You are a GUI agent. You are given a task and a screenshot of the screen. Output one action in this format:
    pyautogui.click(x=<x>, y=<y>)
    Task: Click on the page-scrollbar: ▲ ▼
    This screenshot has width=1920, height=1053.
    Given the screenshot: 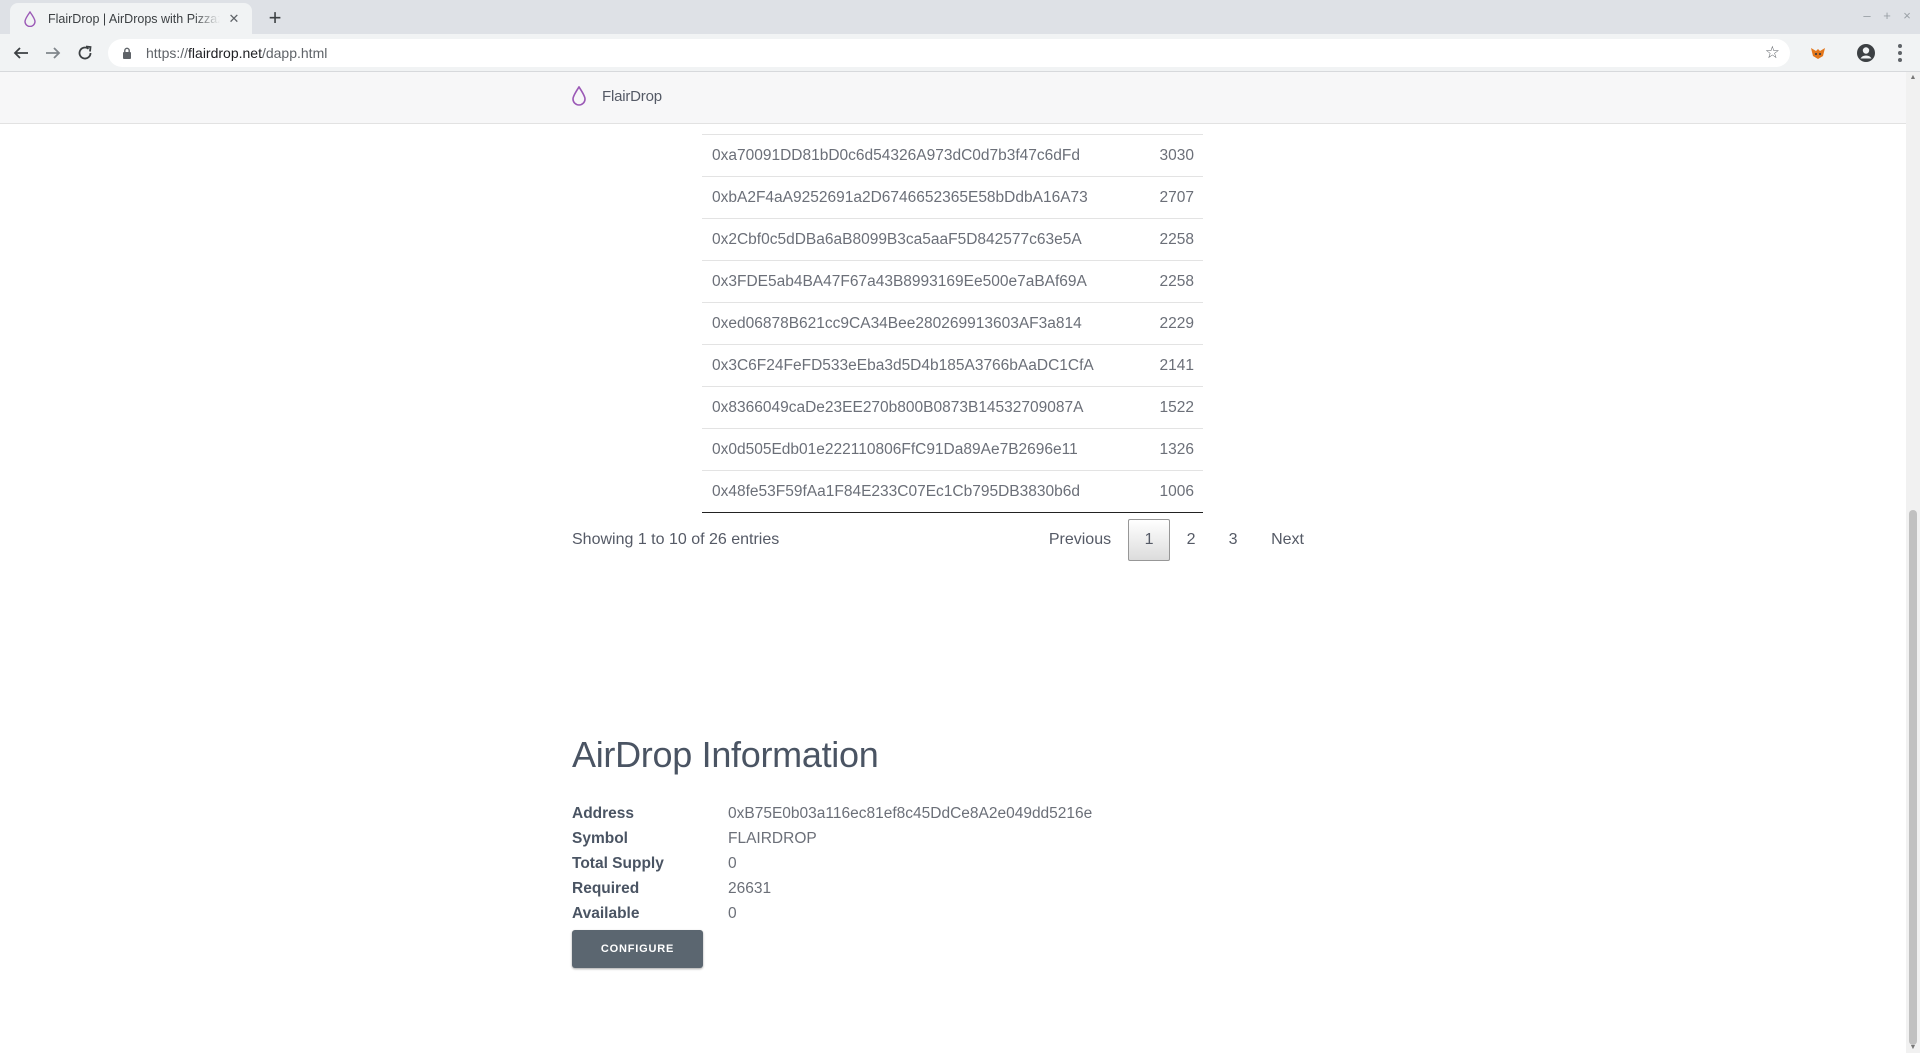 What is the action you would take?
    pyautogui.click(x=1913, y=562)
    